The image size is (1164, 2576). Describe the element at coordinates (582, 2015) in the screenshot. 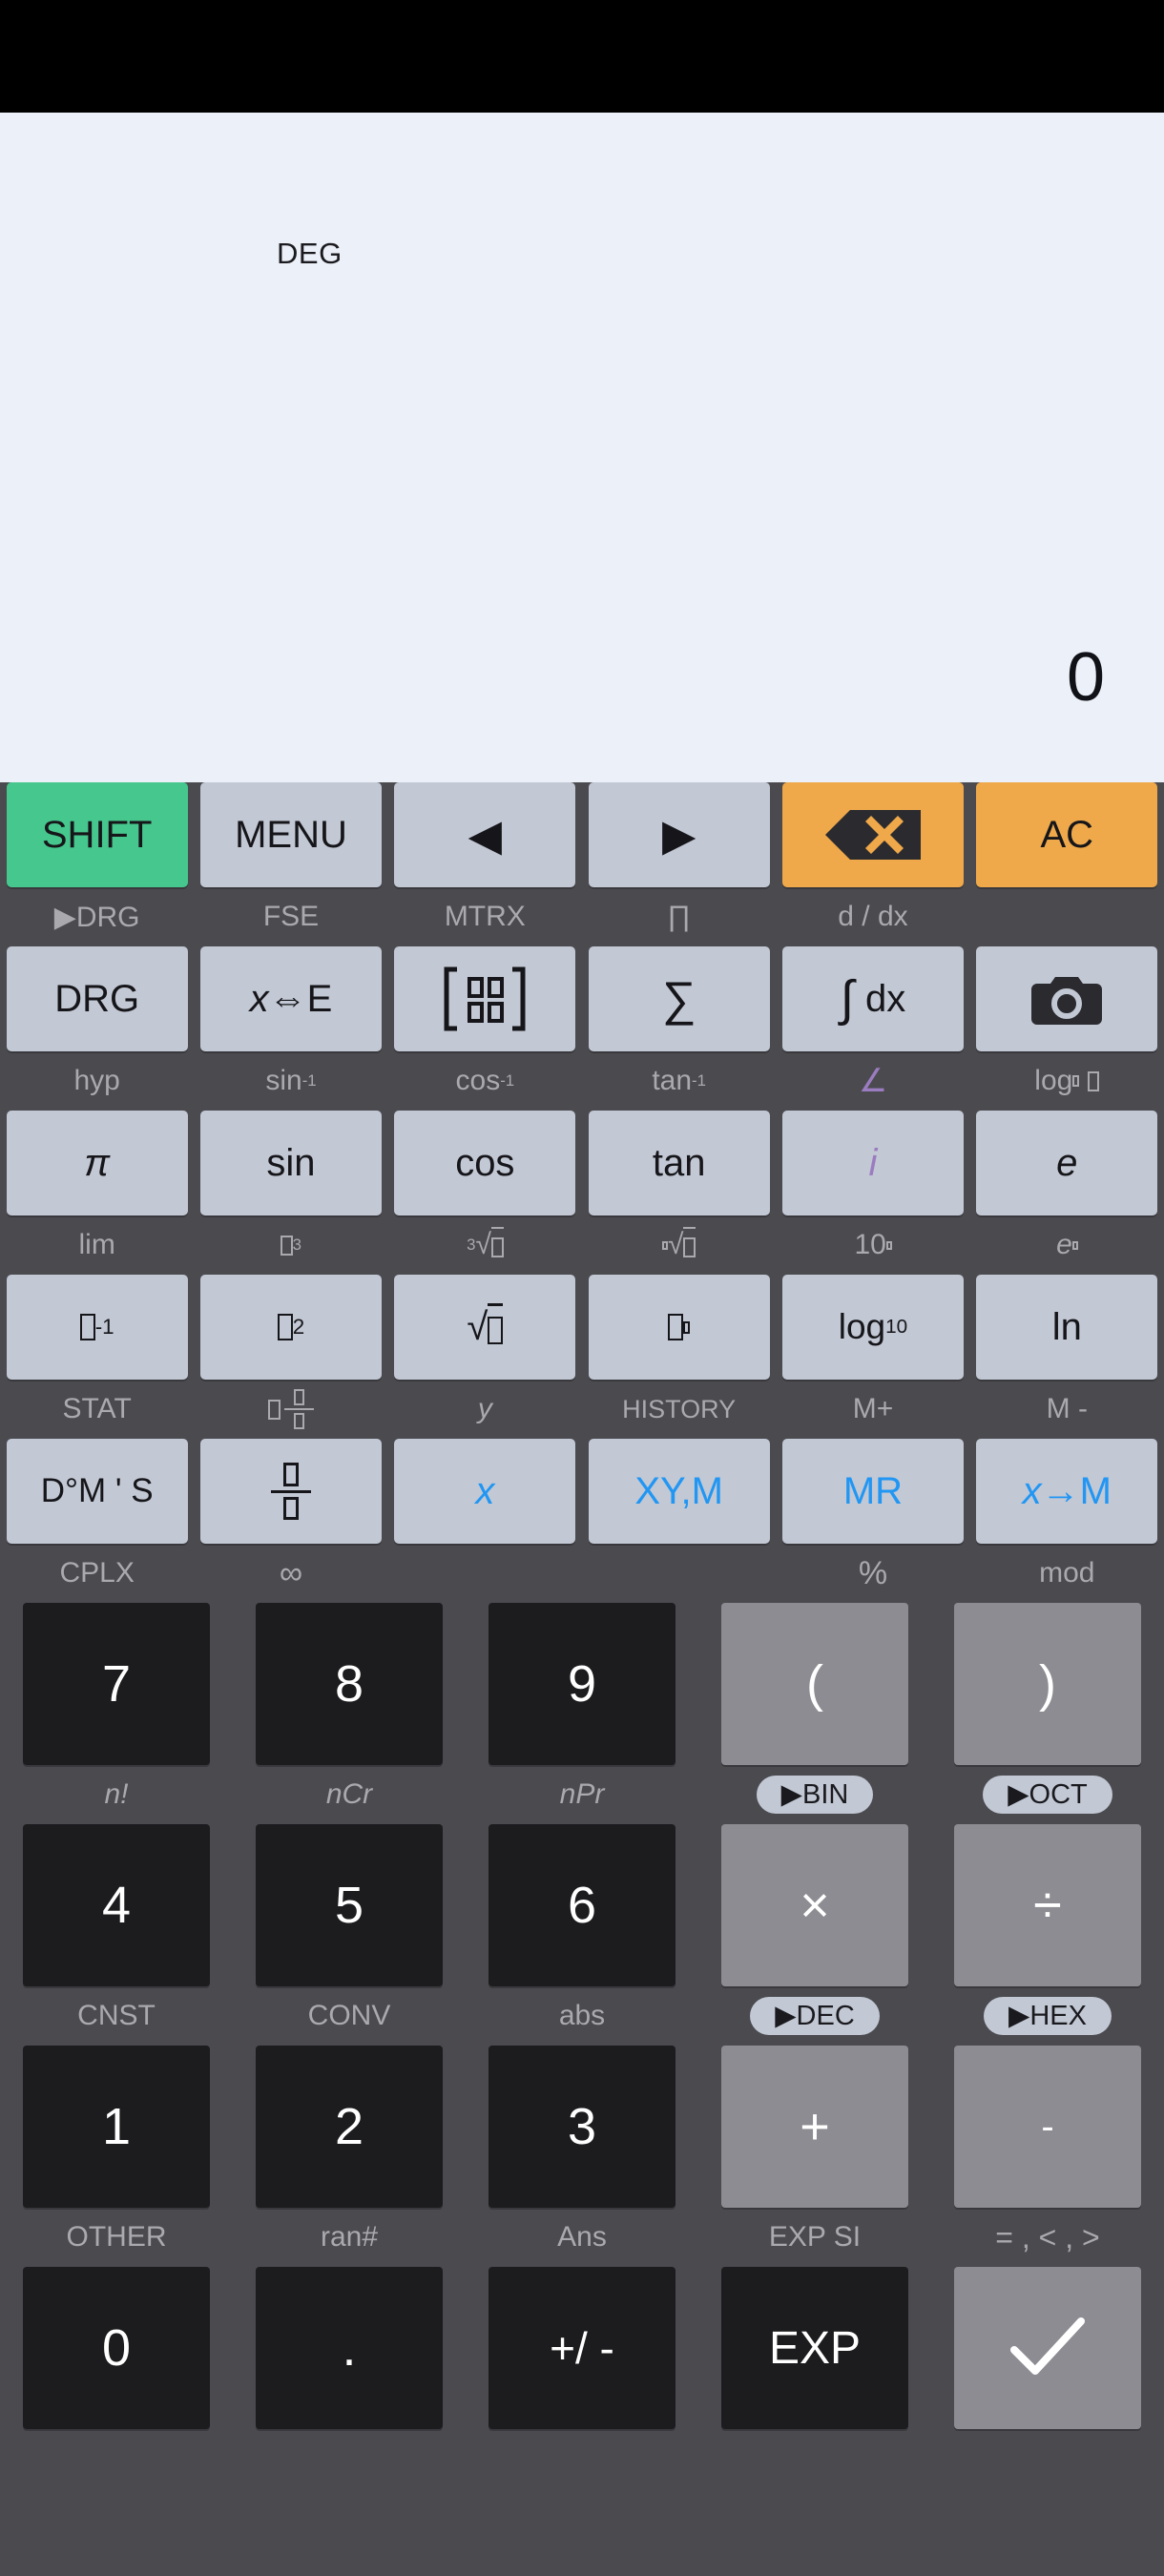

I see `digit-6-key-sublabel: abs` at that location.